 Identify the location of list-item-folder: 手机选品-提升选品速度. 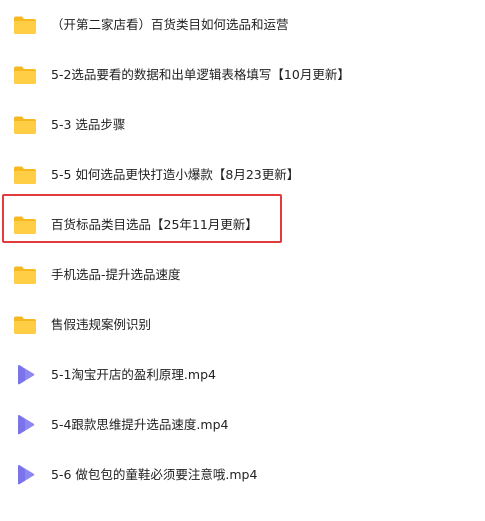
(242, 275).